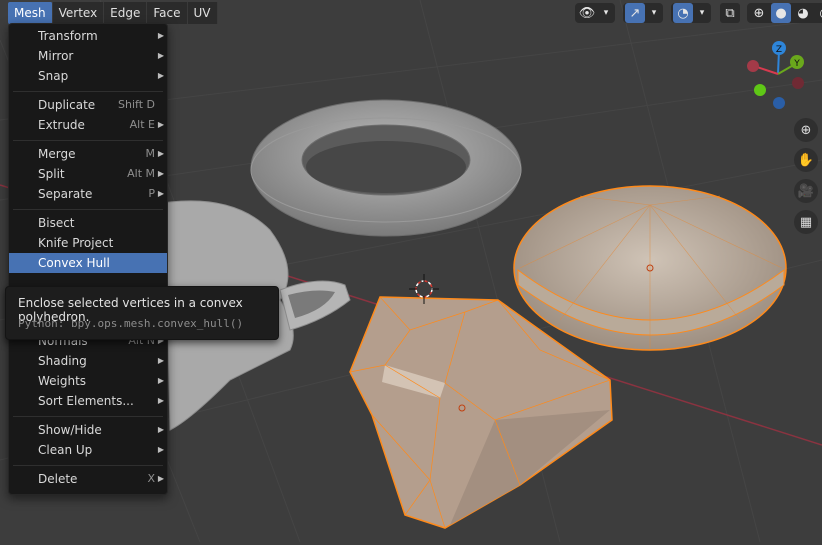 This screenshot has width=822, height=545. What do you see at coordinates (88, 381) in the screenshot?
I see `menu-item-weights: Weights ▶` at bounding box center [88, 381].